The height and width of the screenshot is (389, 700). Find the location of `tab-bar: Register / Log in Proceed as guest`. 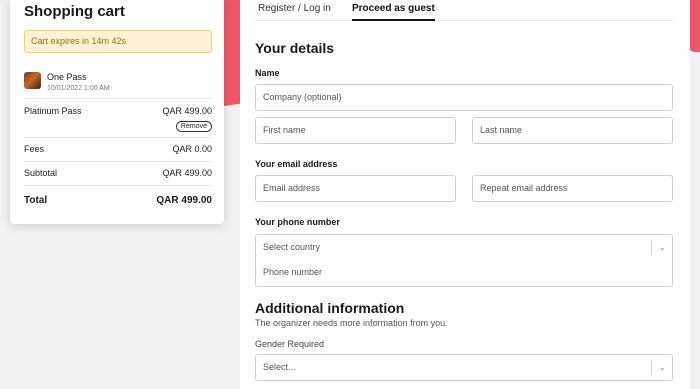

tab-bar: Register / Log in Proceed as guest is located at coordinates (464, 10).